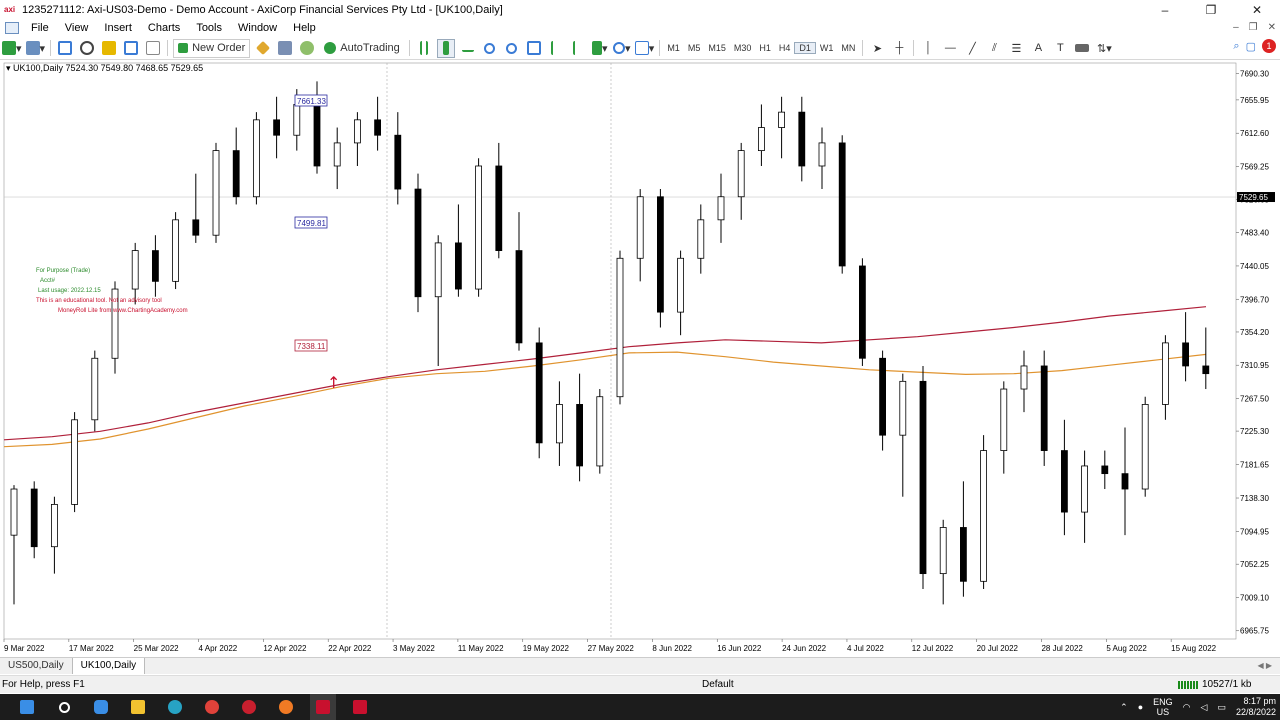 Image resolution: width=1280 pixels, height=720 pixels. Describe the element at coordinates (131, 48) in the screenshot. I see `terminal-button` at that location.